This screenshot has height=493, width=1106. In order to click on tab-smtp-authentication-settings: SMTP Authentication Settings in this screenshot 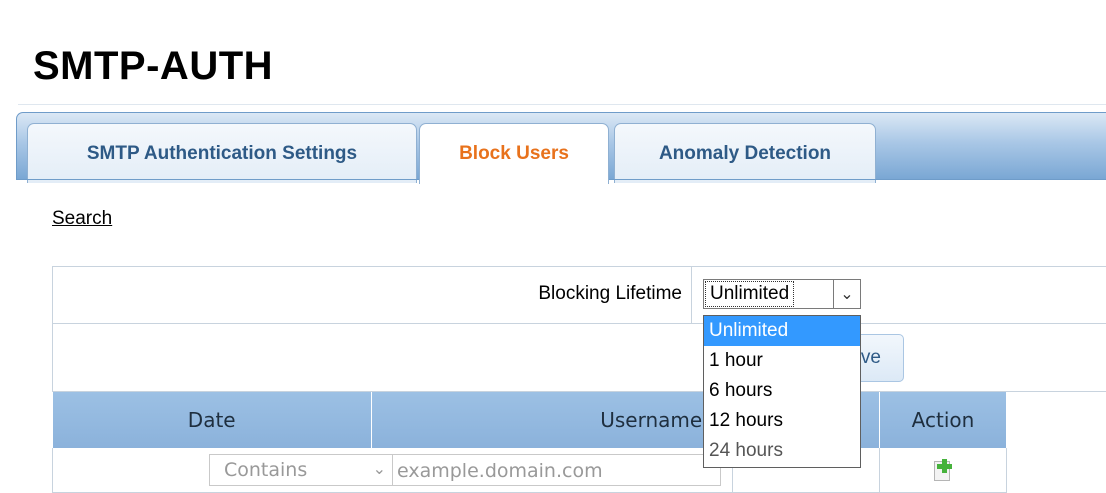, I will do `click(222, 153)`.